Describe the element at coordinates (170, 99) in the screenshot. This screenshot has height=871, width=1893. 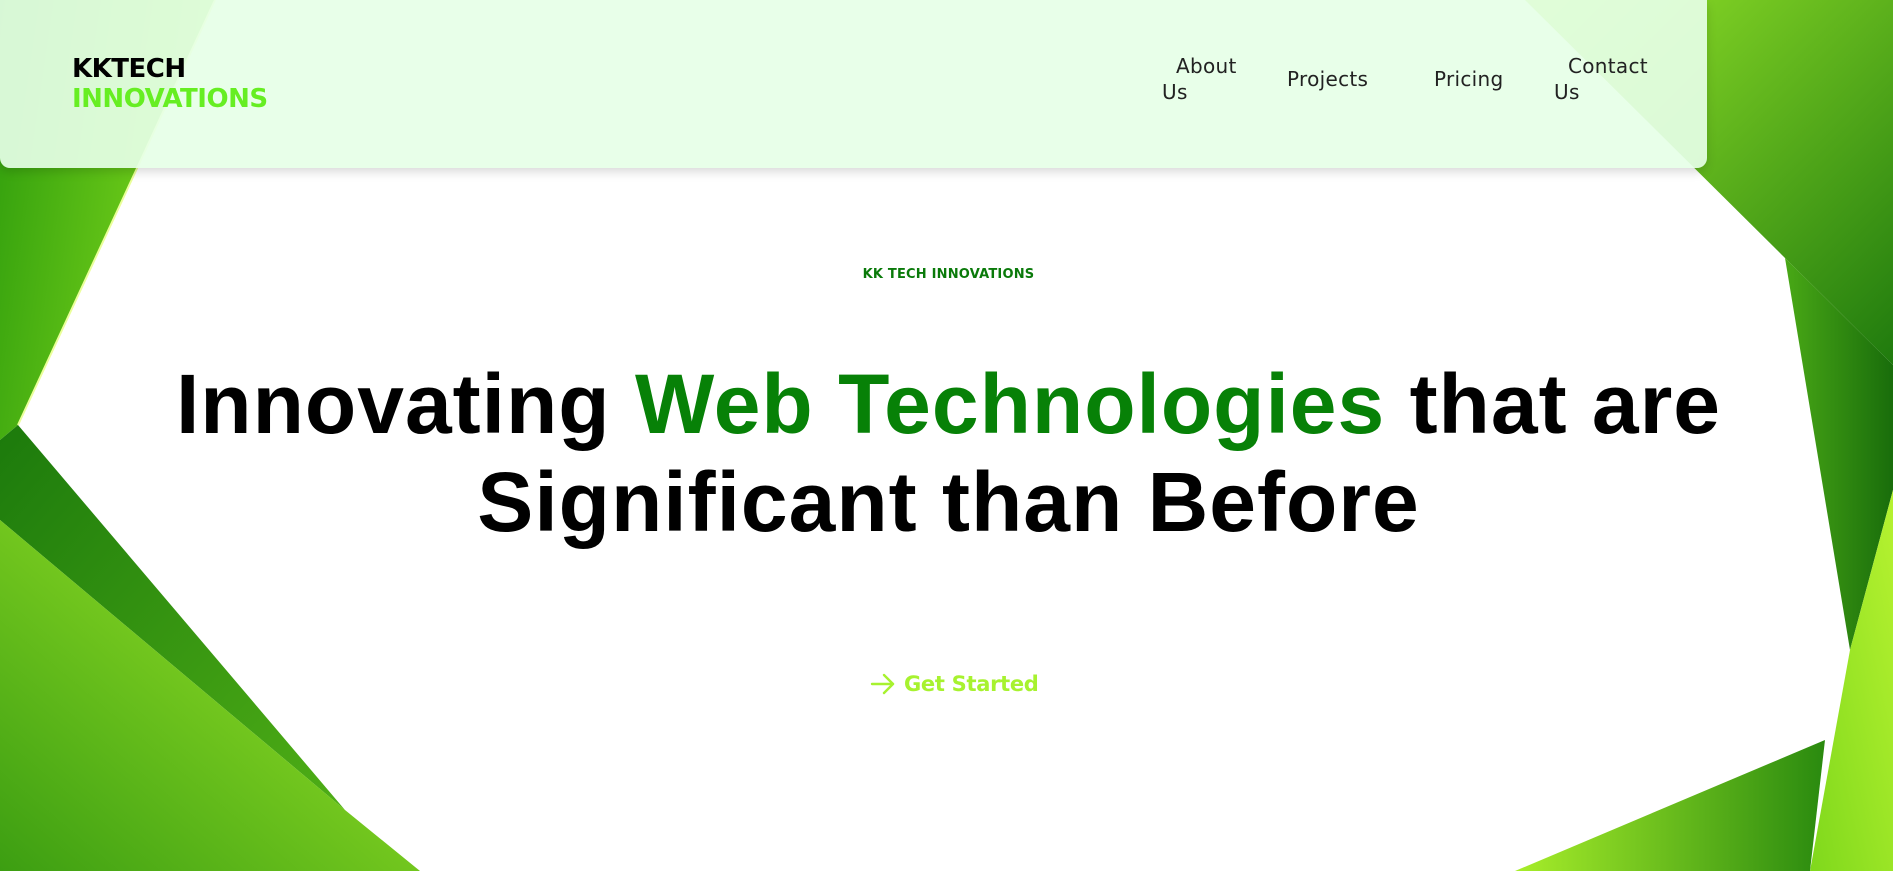
I see `brand-line2: INNOVATIONS` at that location.